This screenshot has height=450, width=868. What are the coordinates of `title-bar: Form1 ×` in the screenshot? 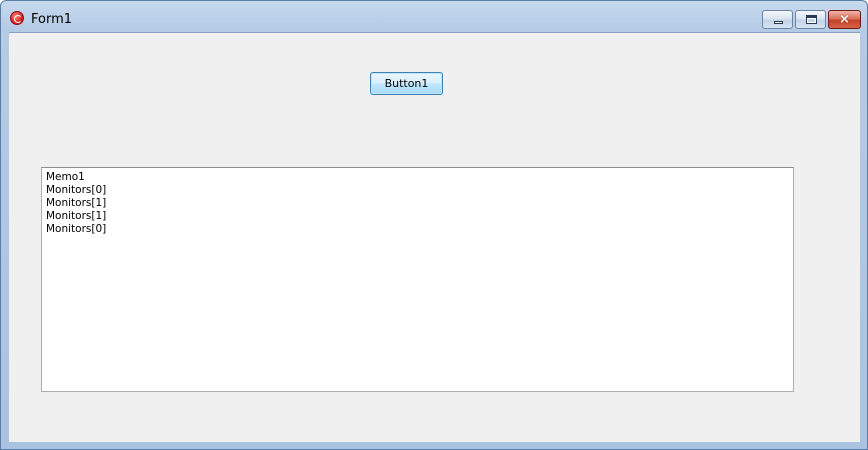 It's located at (434, 16).